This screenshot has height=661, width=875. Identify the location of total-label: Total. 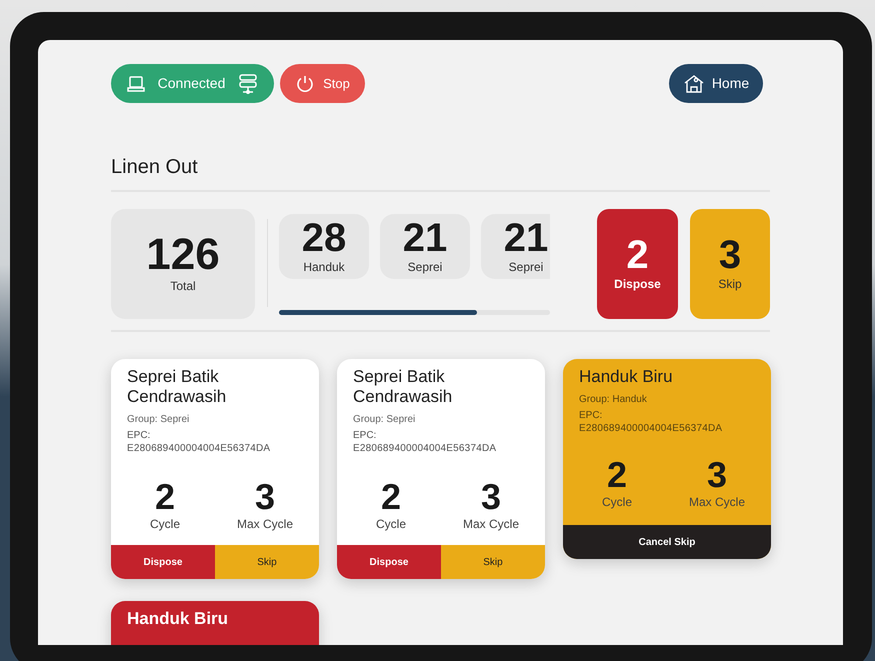
(183, 286).